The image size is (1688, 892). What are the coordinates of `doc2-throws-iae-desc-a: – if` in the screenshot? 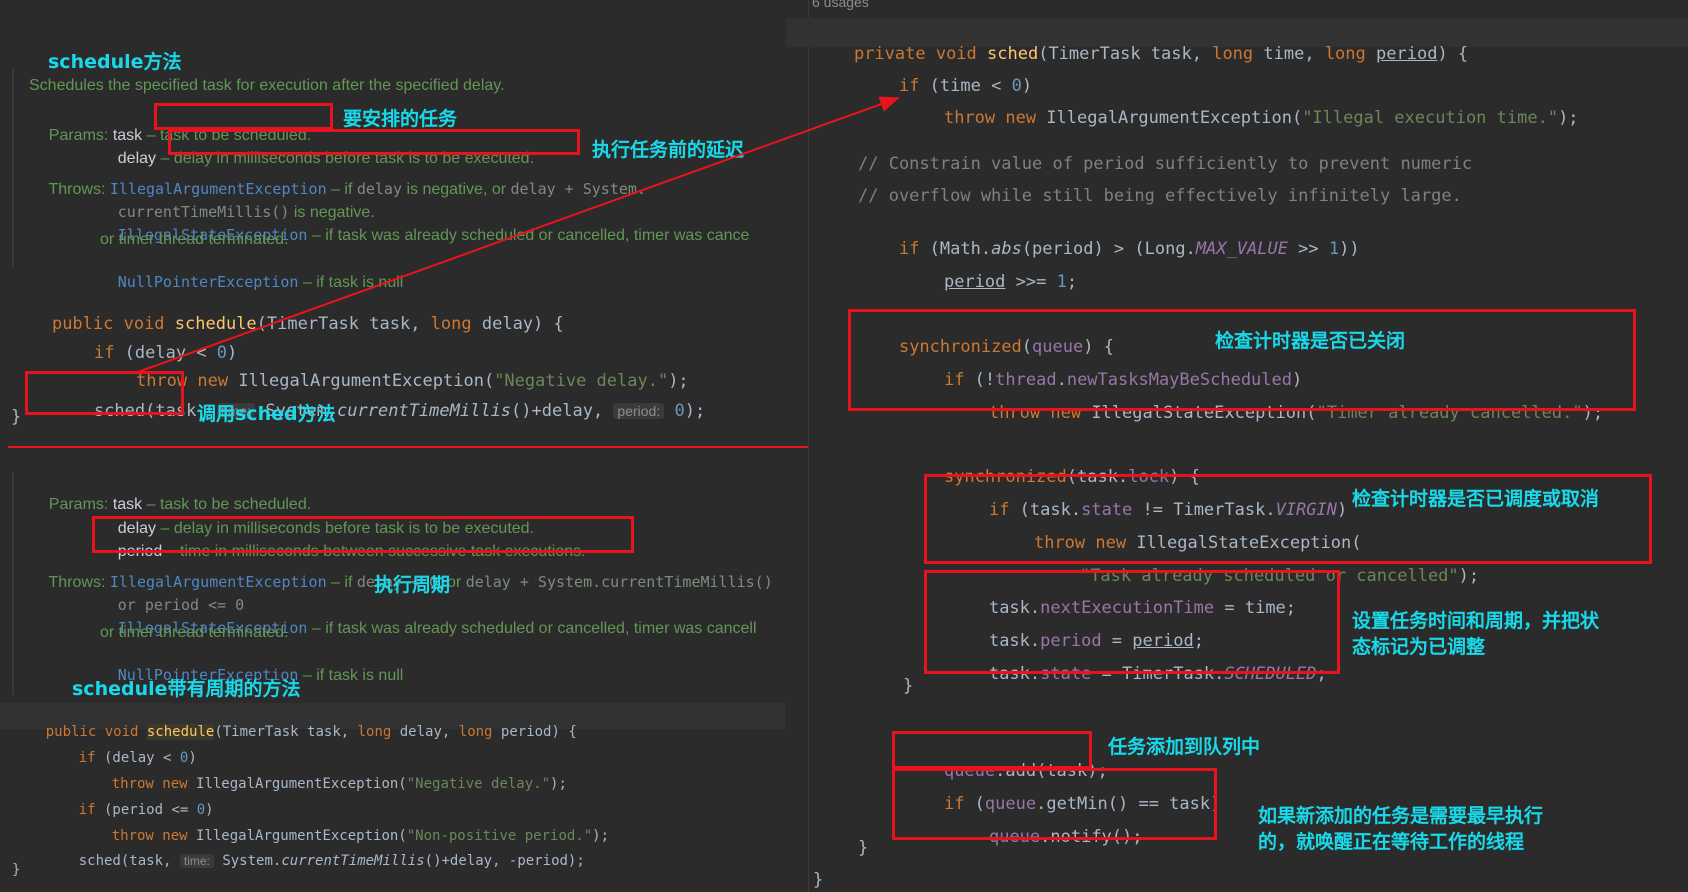 It's located at (341, 582).